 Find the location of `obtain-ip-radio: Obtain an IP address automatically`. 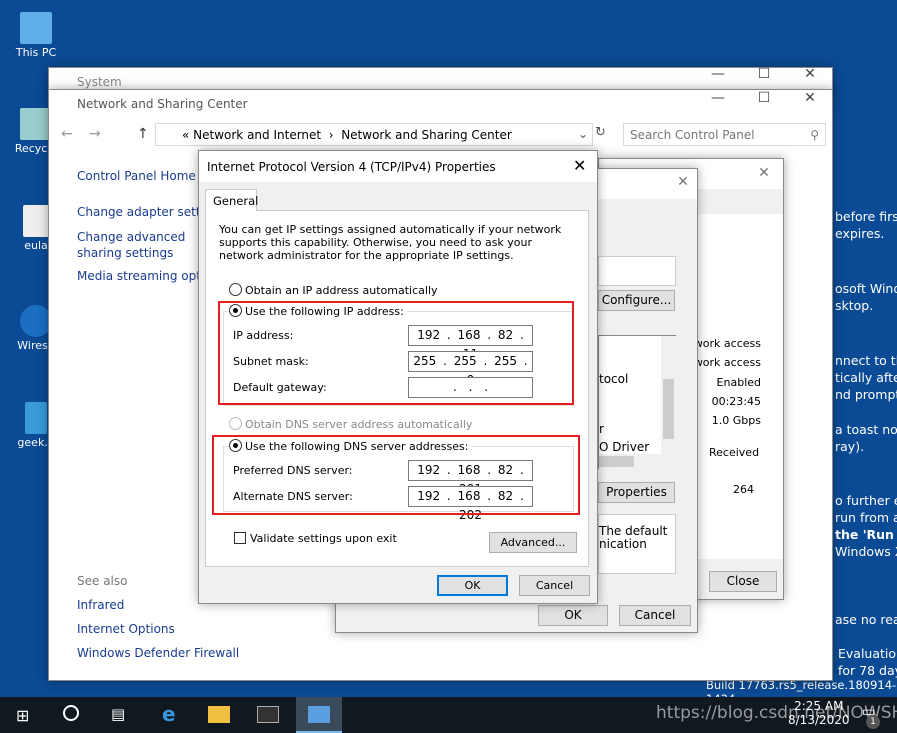

obtain-ip-radio: Obtain an IP address automatically is located at coordinates (333, 290).